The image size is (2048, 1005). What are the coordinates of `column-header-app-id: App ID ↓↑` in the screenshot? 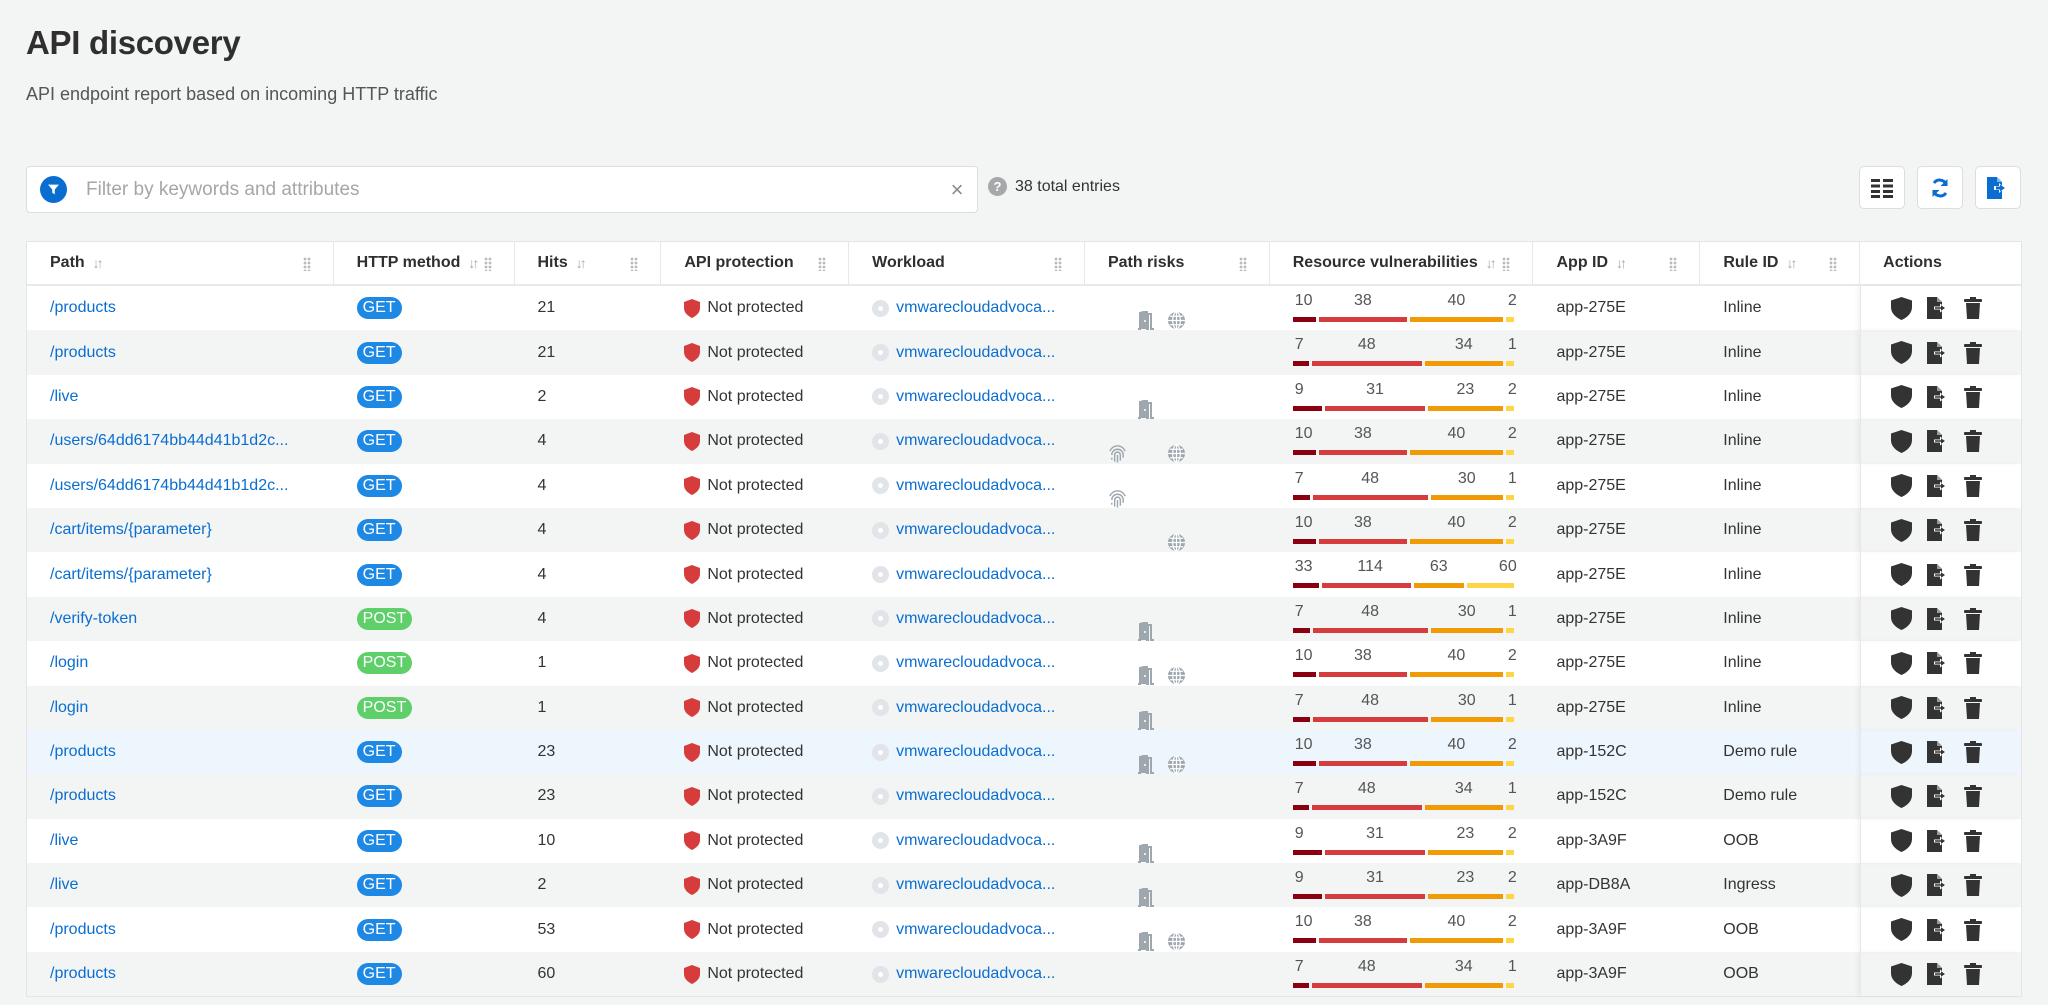 It's located at (1617, 263).